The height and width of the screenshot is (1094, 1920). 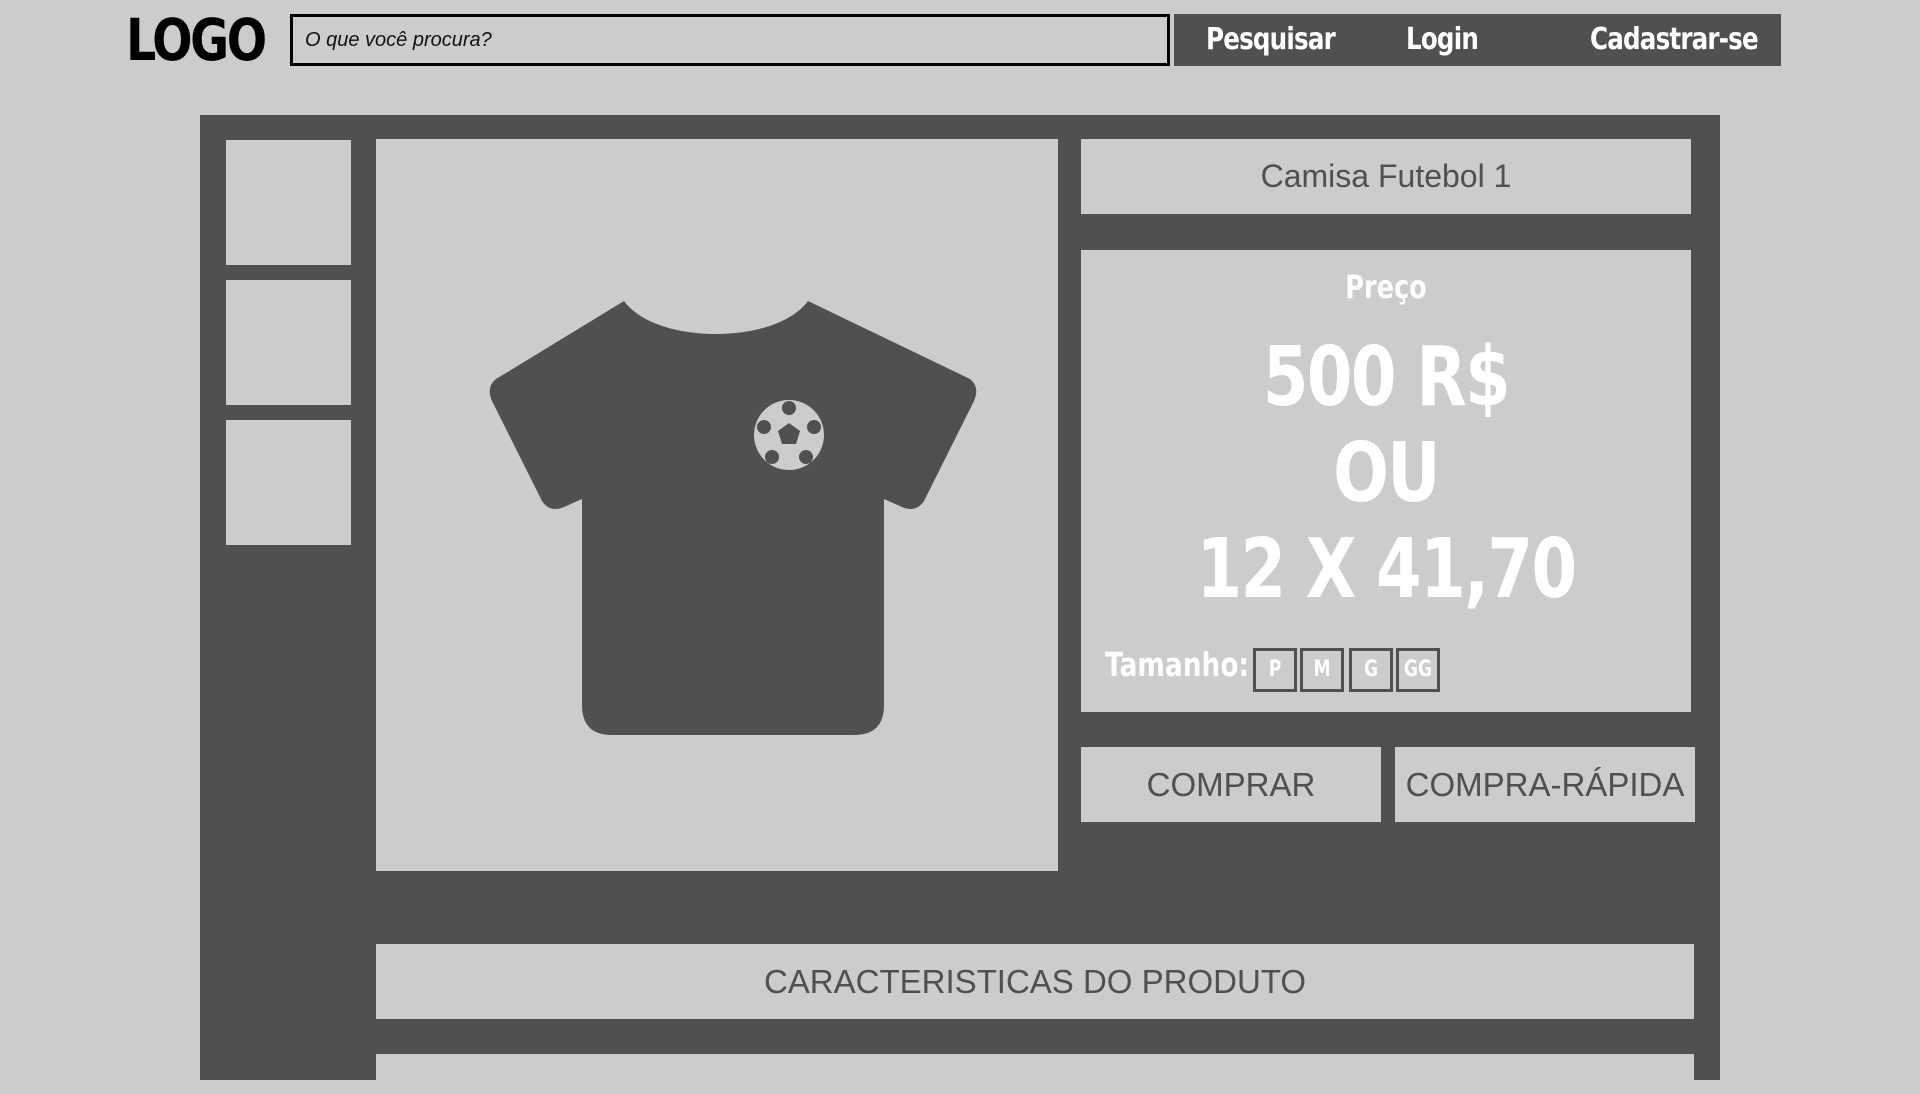 I want to click on installments-value: 12 X 41,70, so click(x=1386, y=569).